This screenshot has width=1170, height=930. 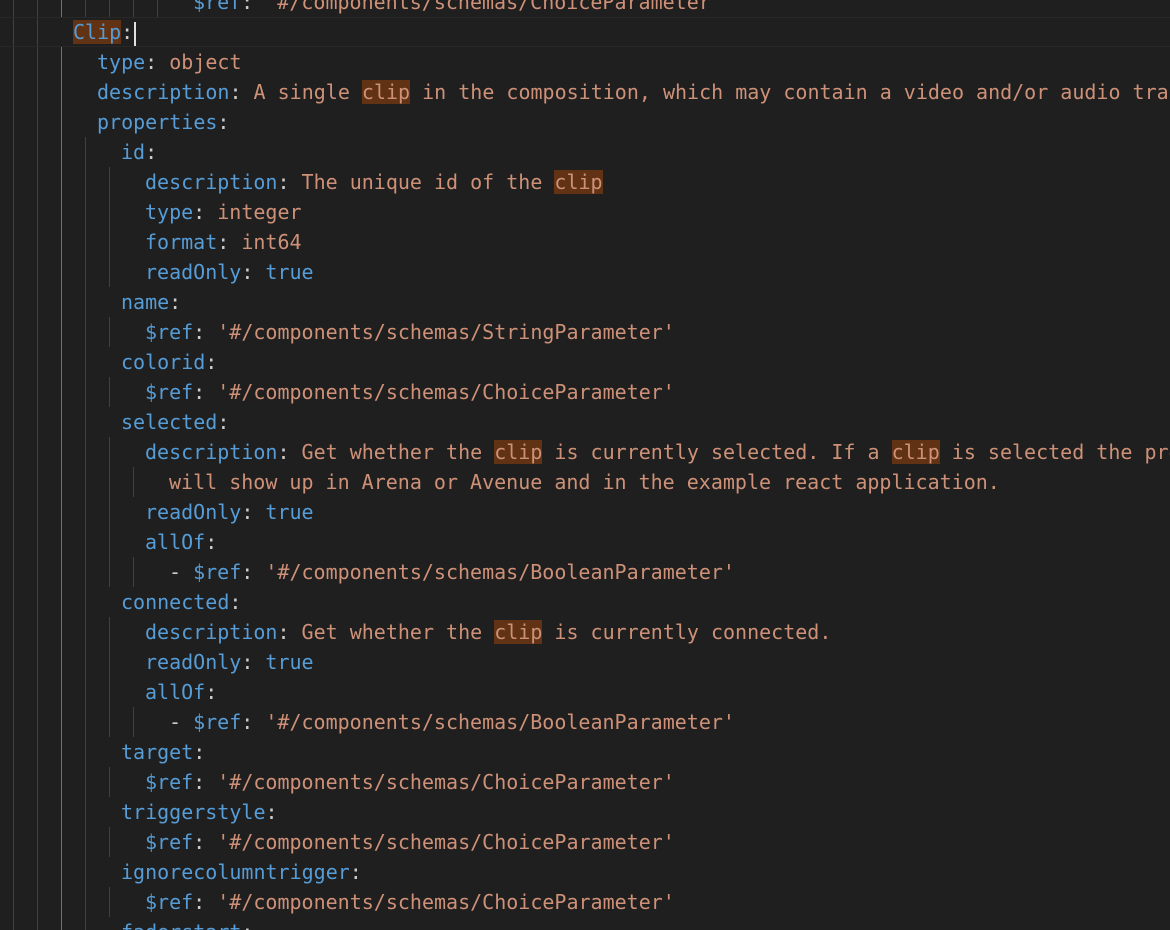 I want to click on code-line: description: The unique id of the clip, so click(x=374, y=182).